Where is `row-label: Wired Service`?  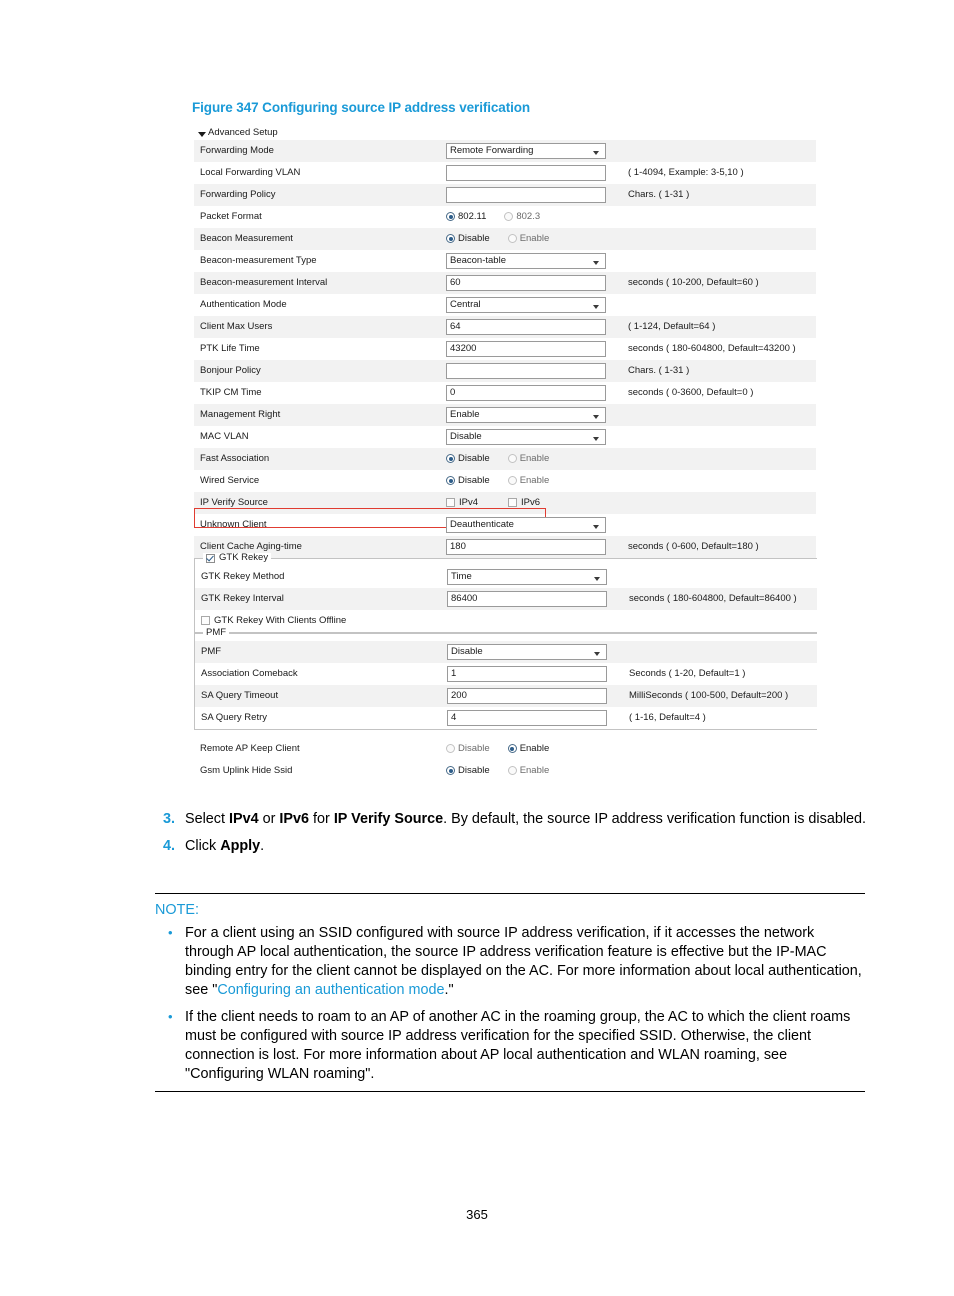 row-label: Wired Service is located at coordinates (230, 480).